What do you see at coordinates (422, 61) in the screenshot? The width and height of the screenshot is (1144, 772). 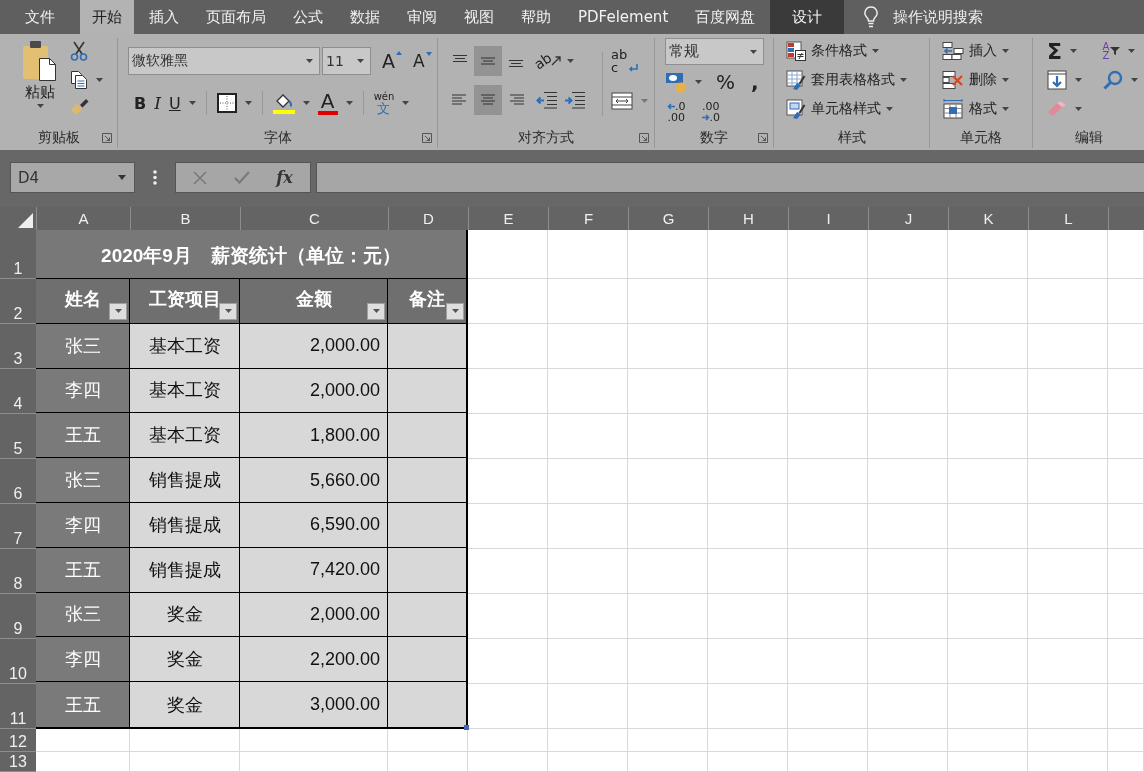 I see `shrink-font-button: A` at bounding box center [422, 61].